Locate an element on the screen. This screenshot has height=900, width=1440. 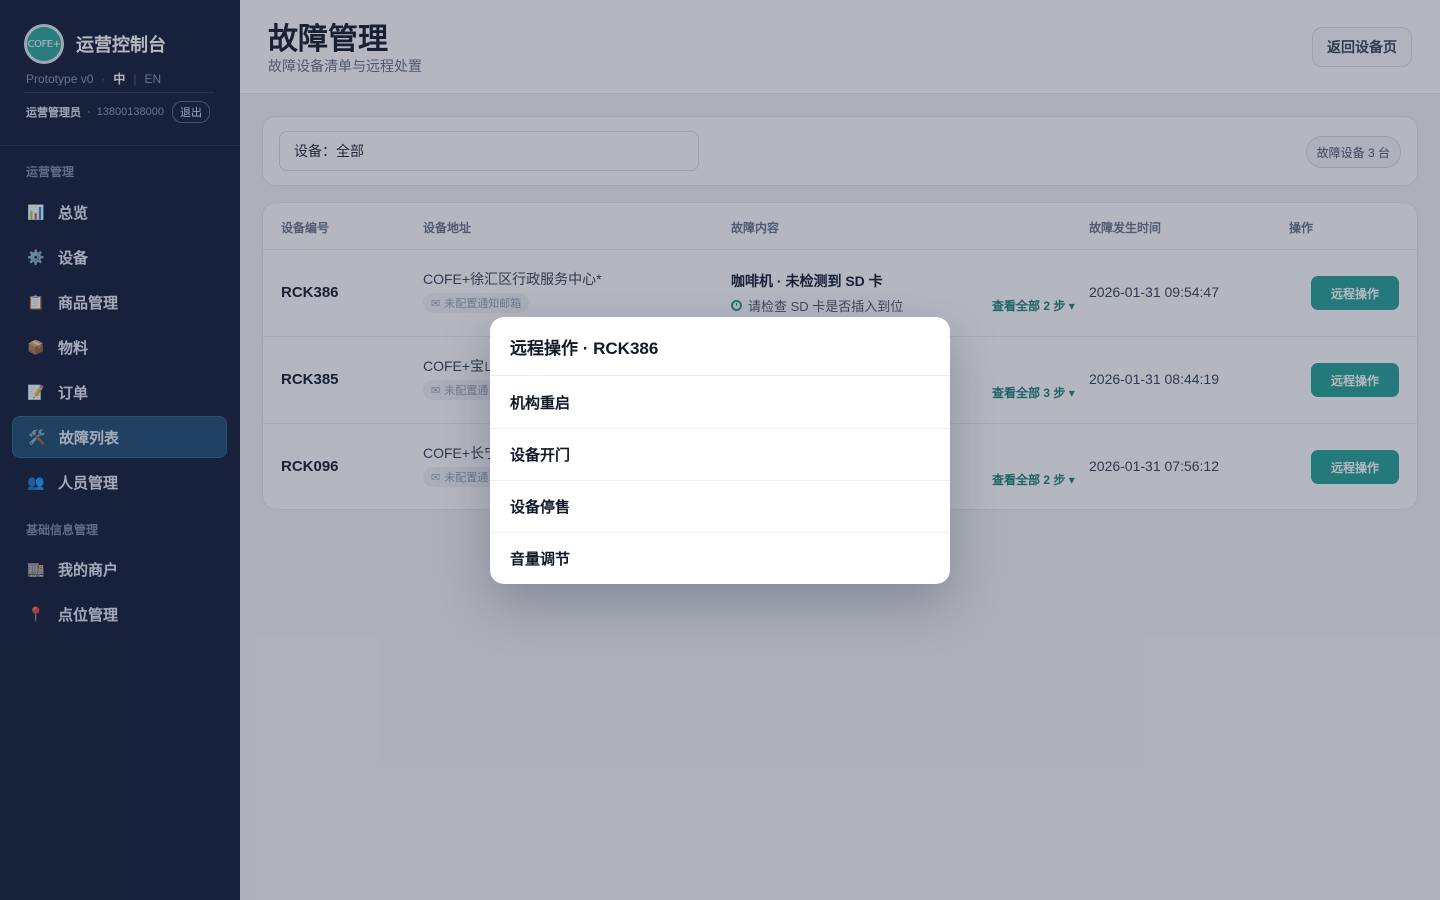
action-reboot-mechanism: 机构重启 is located at coordinates (720, 402).